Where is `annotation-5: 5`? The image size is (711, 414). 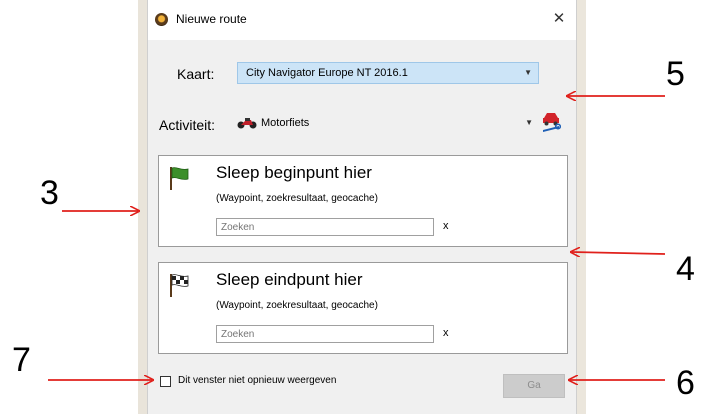
annotation-5: 5 is located at coordinates (675, 74).